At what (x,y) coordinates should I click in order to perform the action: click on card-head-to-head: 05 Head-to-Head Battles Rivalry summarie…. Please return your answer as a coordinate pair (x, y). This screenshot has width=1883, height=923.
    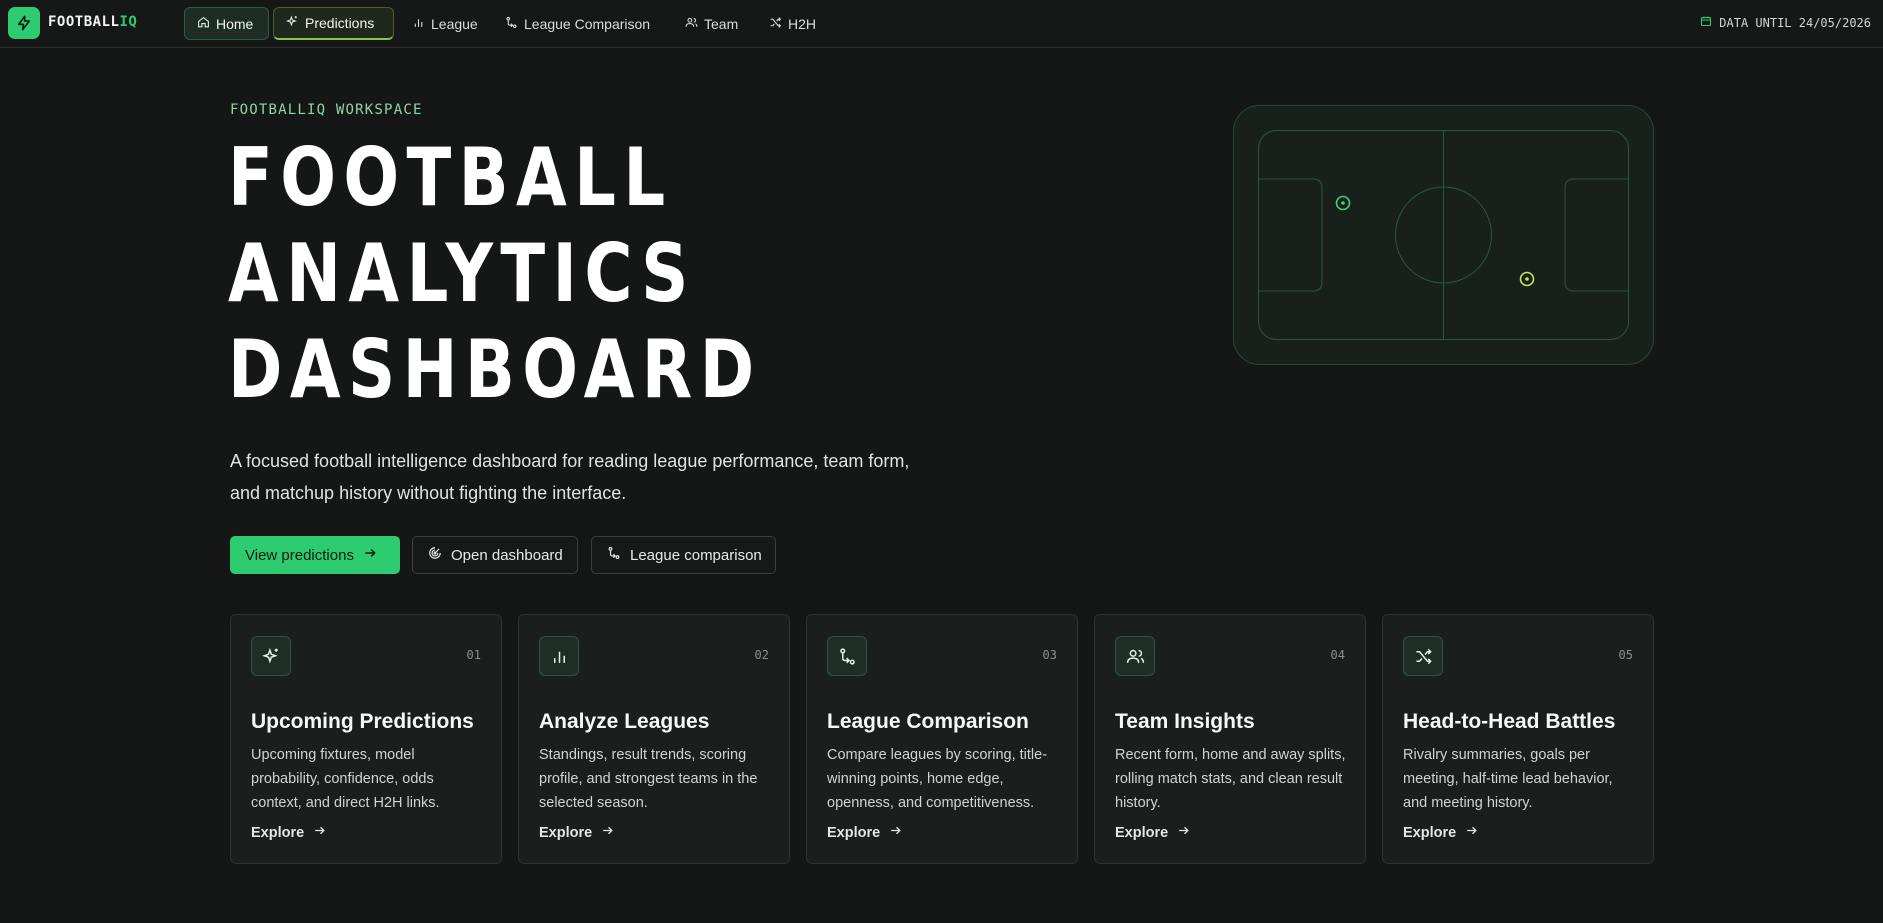
    Looking at the image, I should click on (1518, 739).